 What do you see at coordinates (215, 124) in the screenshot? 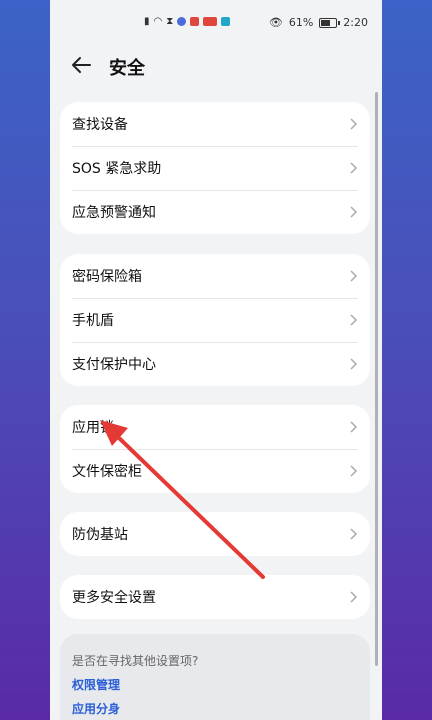
I see `find-device-item: 查找设备` at bounding box center [215, 124].